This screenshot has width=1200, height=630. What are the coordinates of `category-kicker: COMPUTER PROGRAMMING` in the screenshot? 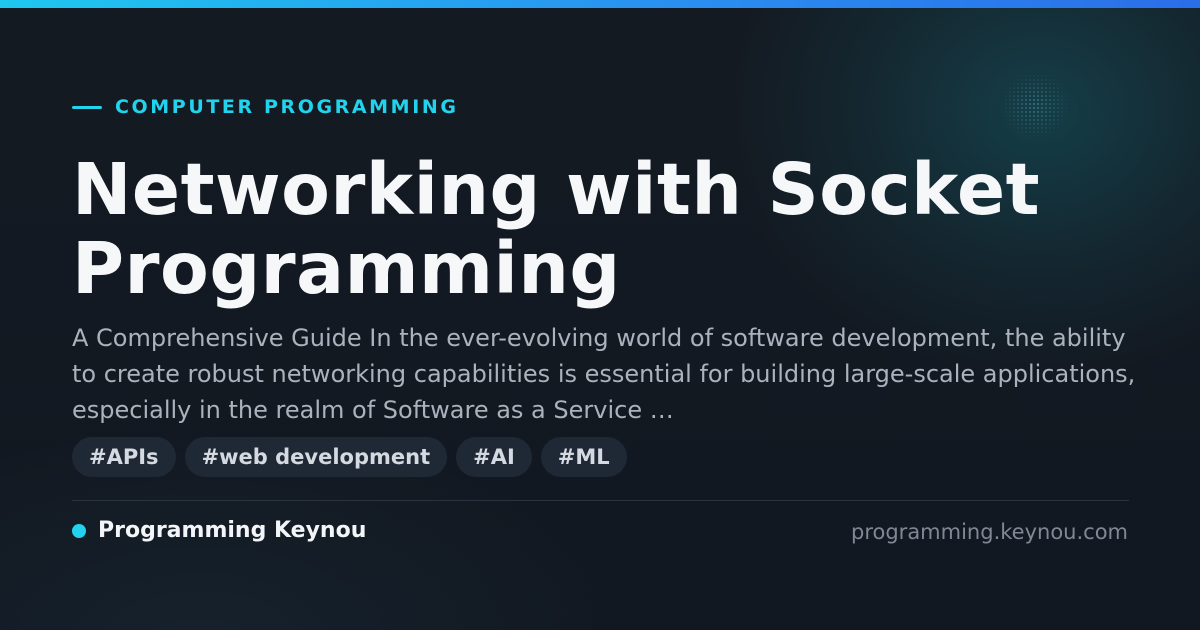 It's located at (265, 107).